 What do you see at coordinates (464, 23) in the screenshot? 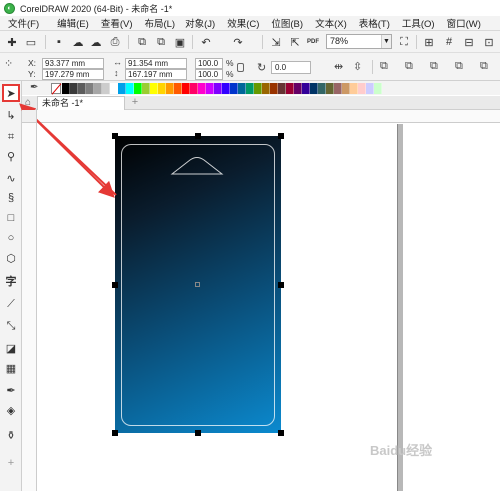
I see `menu-window: 窗口(W)` at bounding box center [464, 23].